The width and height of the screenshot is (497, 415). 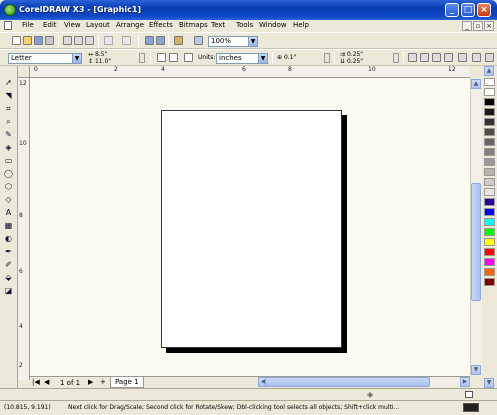 I want to click on cut-icon, so click(x=67, y=40).